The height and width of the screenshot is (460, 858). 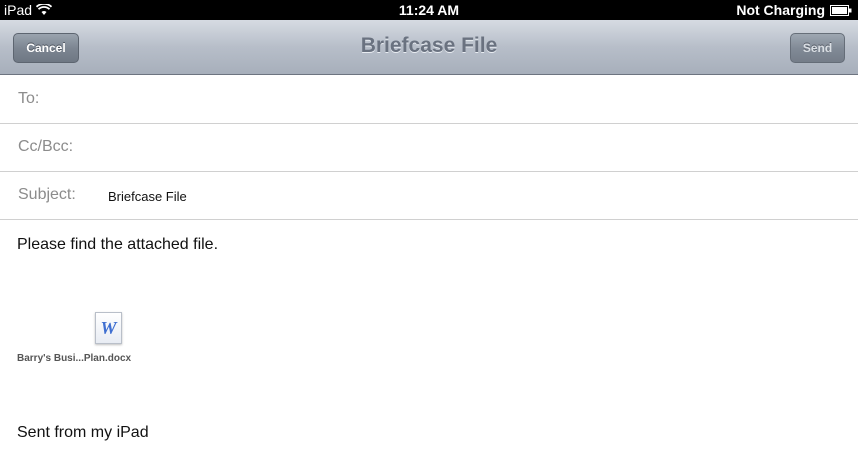 What do you see at coordinates (429, 196) in the screenshot?
I see `subject-field: Subject: Briefcase File` at bounding box center [429, 196].